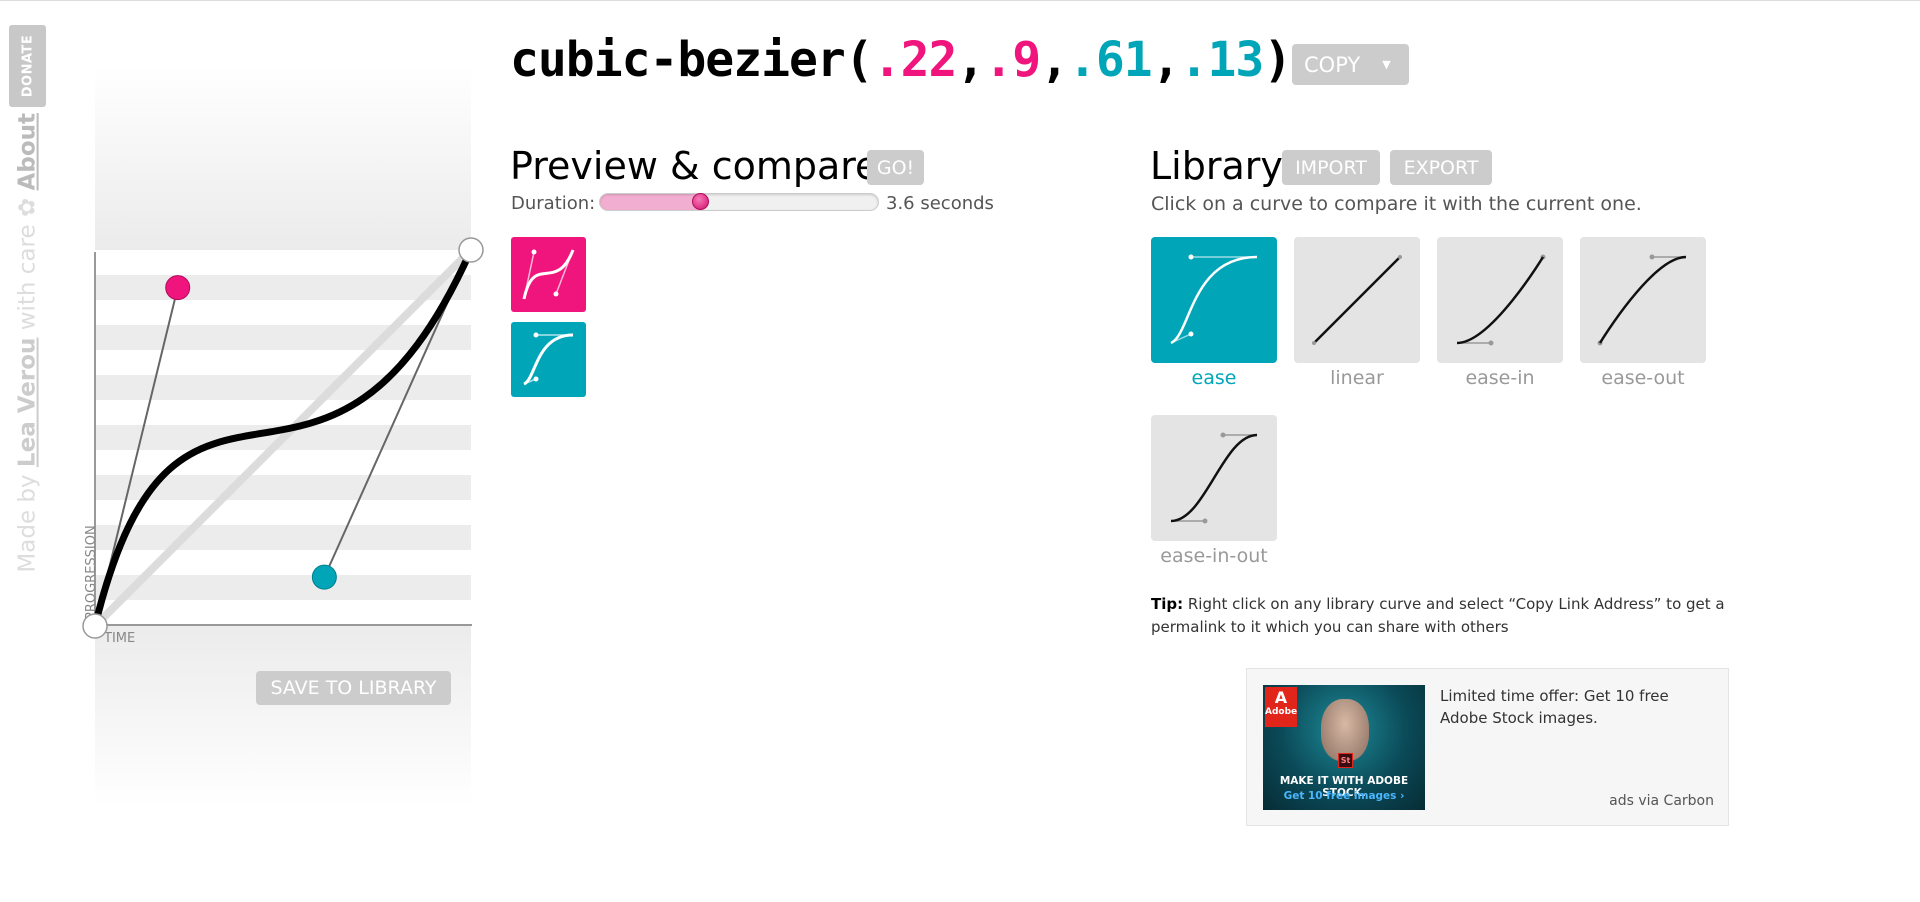  I want to click on ease-thumbnail, so click(1214, 299).